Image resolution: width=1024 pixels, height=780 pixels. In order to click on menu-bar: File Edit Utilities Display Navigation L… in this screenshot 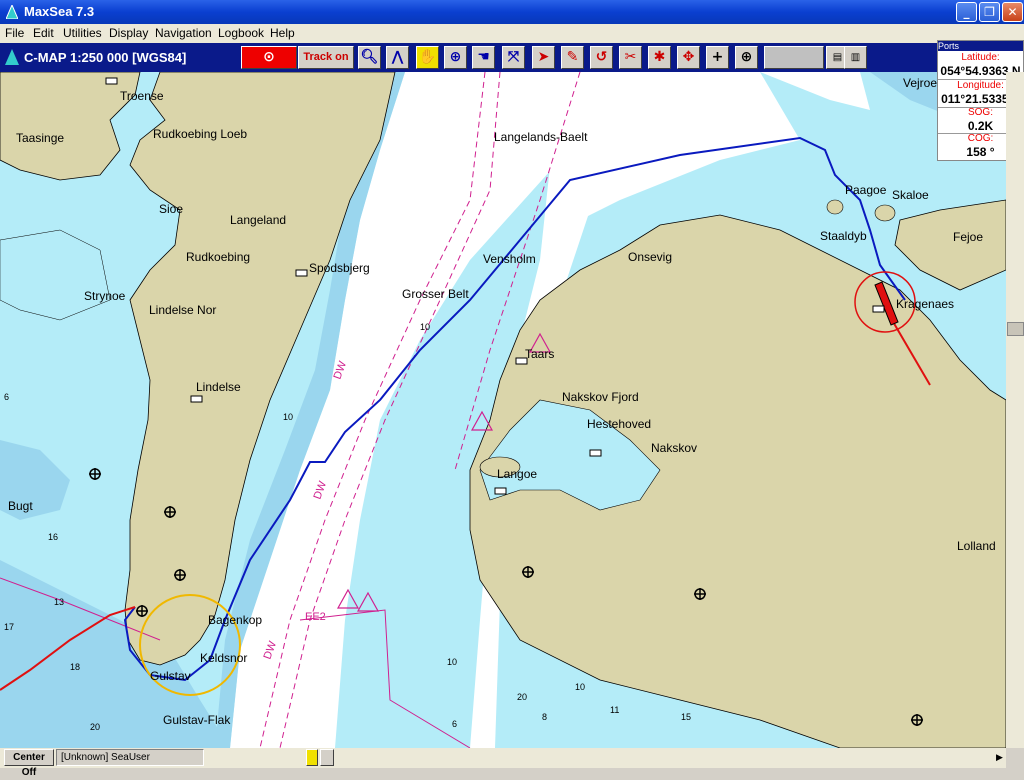, I will do `click(512, 33)`.